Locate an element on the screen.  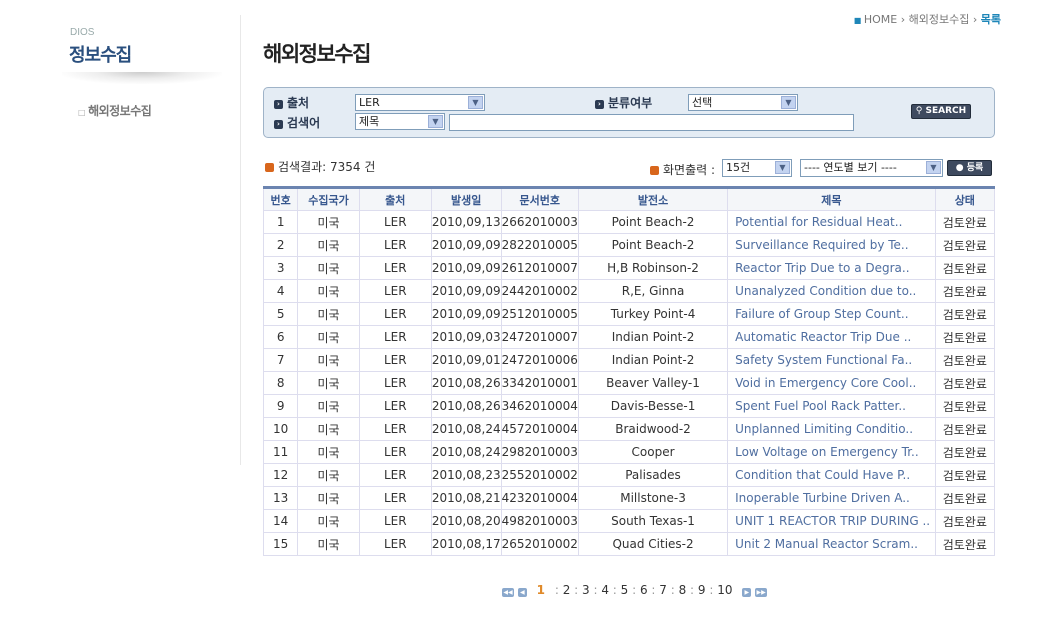
page-link: 7 is located at coordinates (663, 590).